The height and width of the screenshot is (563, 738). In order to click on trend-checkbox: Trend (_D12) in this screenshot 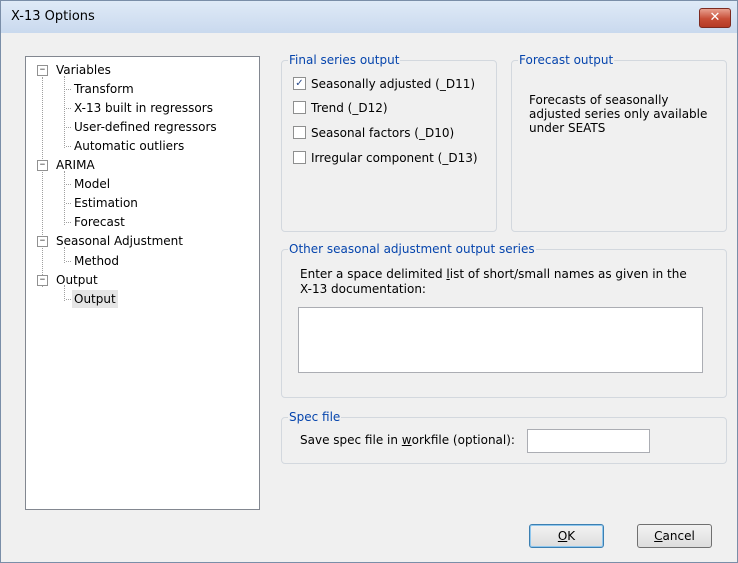, I will do `click(340, 109)`.